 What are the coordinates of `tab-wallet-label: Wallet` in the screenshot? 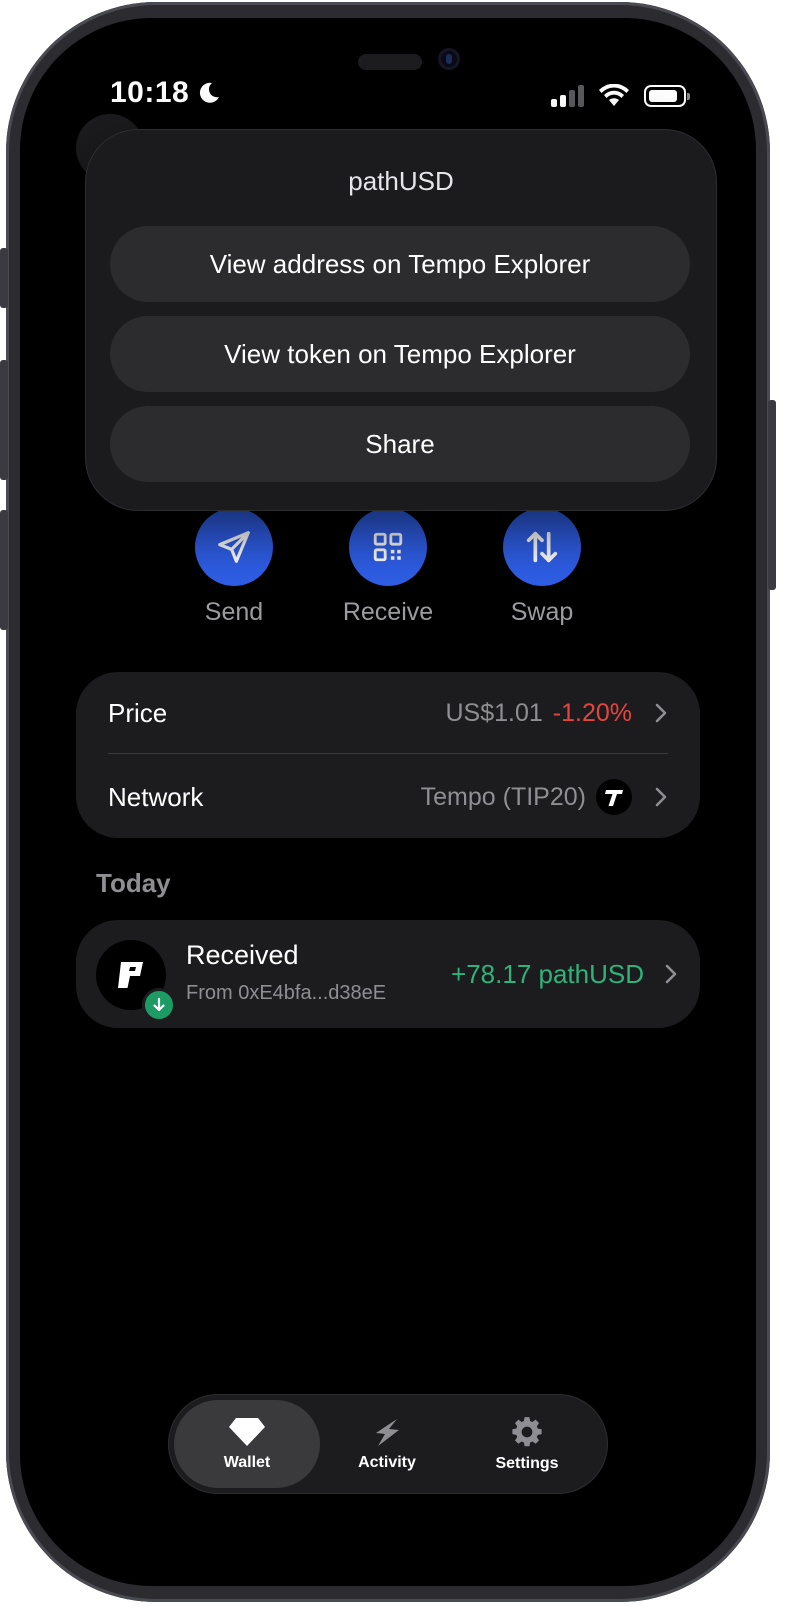 It's located at (247, 1462).